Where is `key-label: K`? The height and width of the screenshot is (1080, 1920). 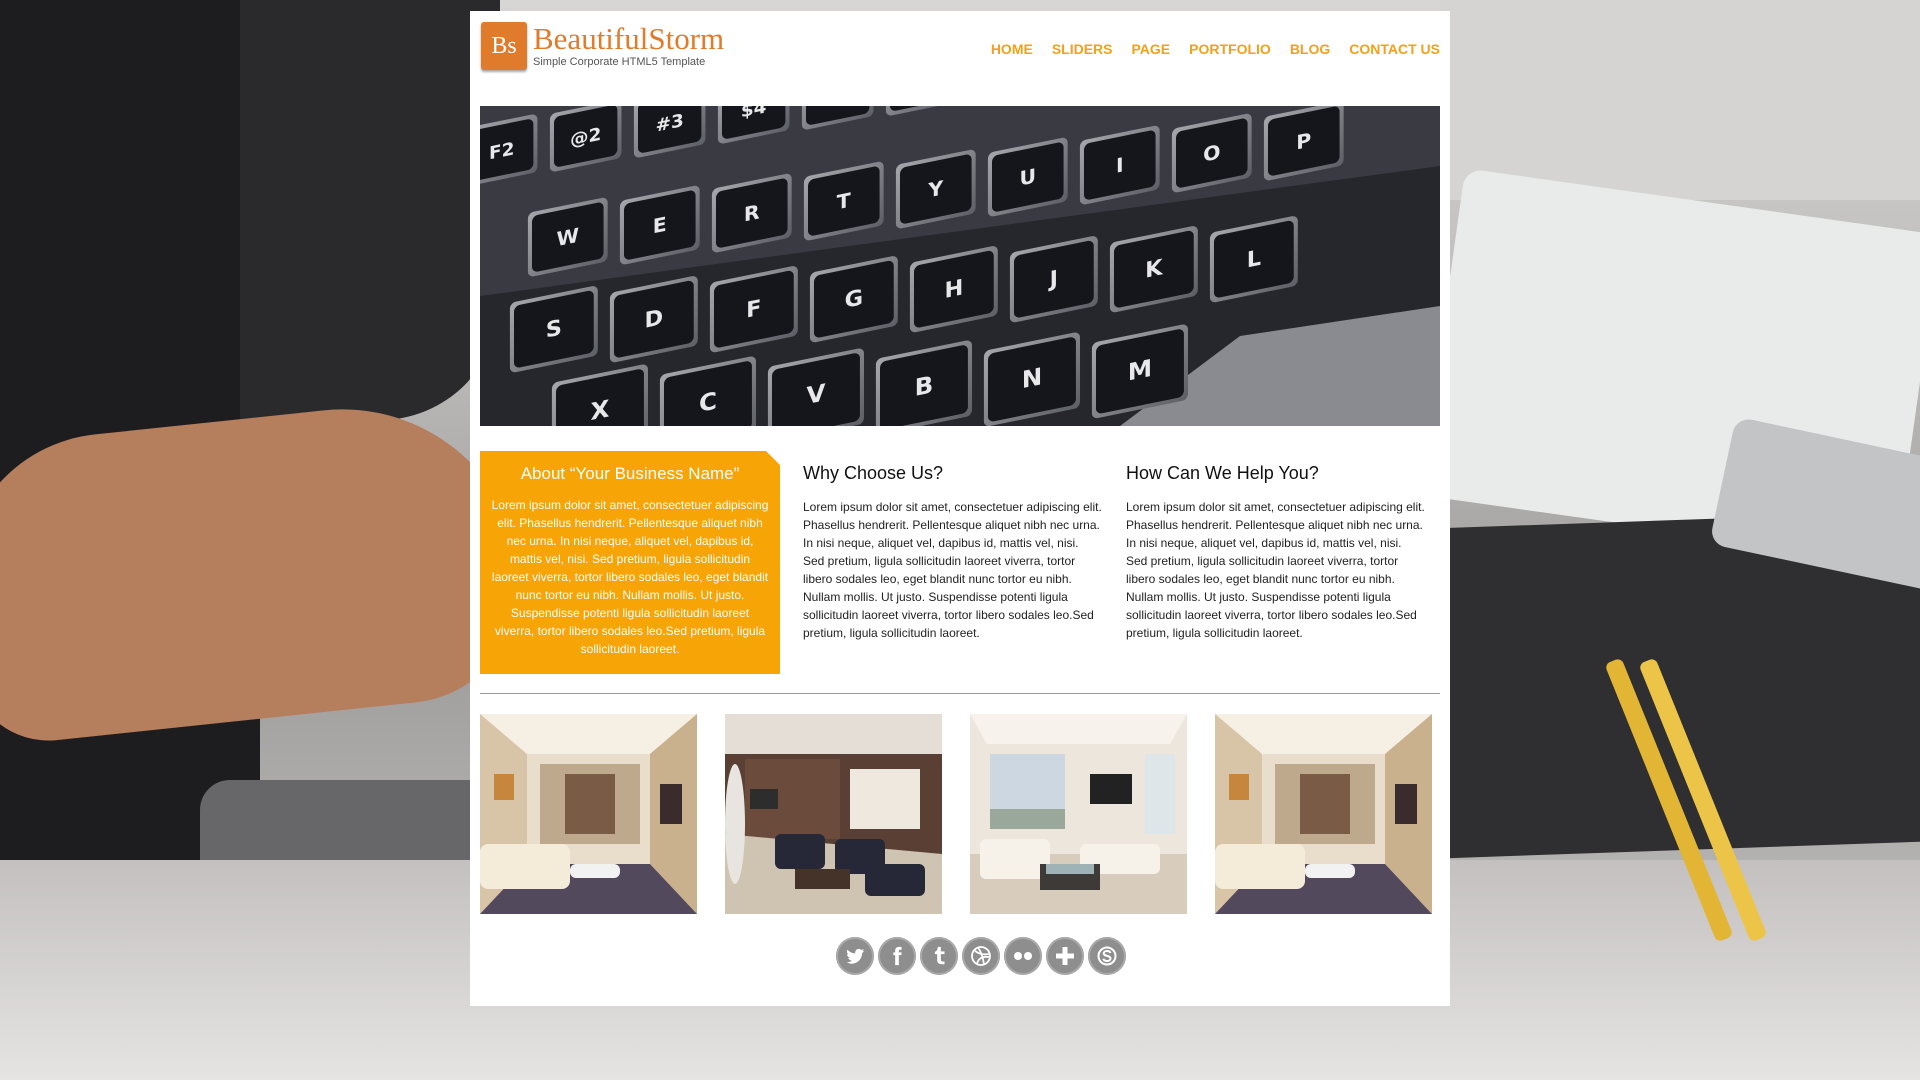
key-label: K is located at coordinates (1154, 269).